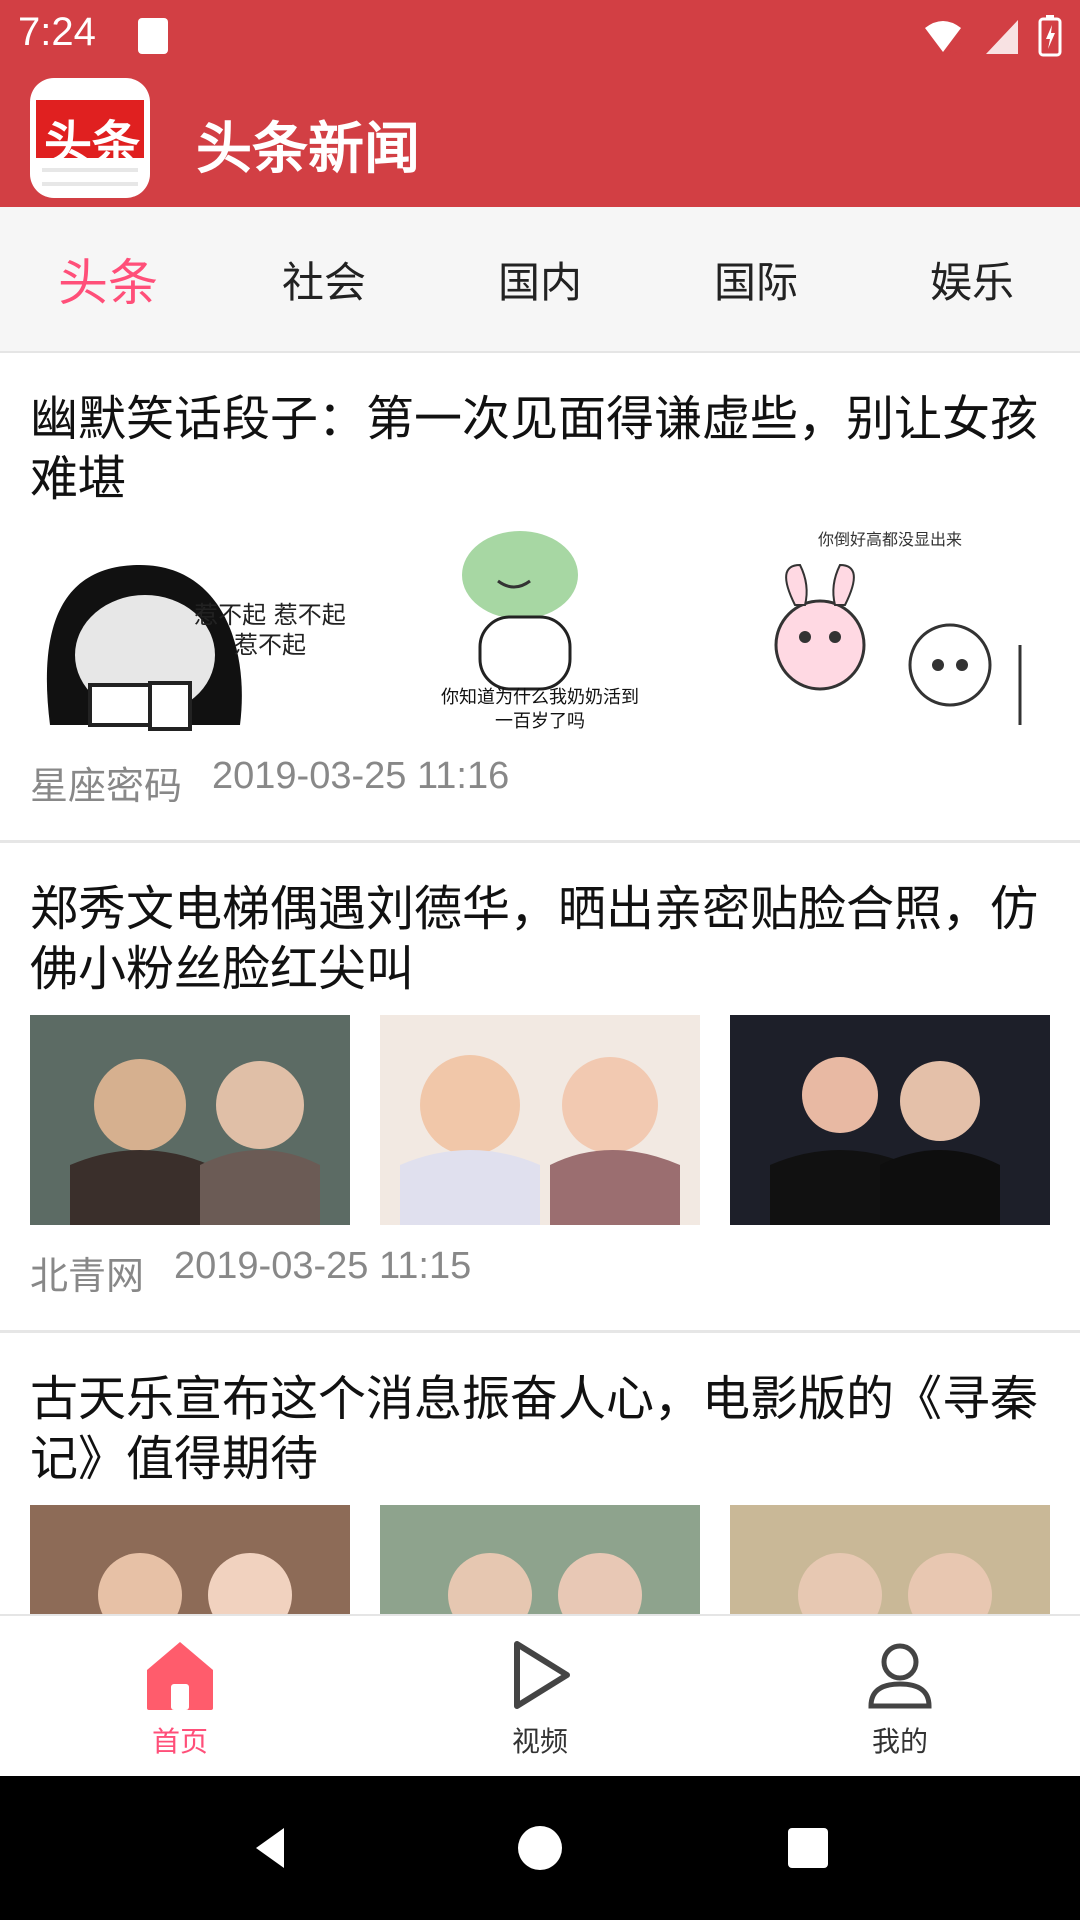  I want to click on nav-home: 首页, so click(180, 1697).